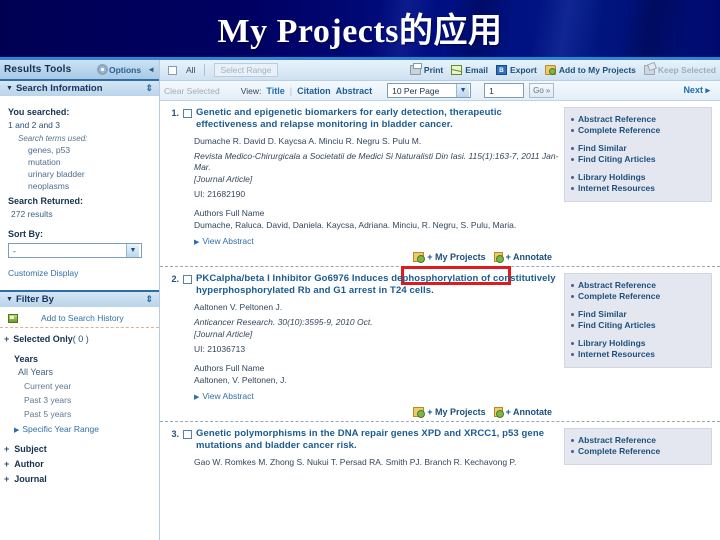 The image size is (720, 540). I want to click on record-side-links: Abstract Reference Complete Reference, so click(636, 345).